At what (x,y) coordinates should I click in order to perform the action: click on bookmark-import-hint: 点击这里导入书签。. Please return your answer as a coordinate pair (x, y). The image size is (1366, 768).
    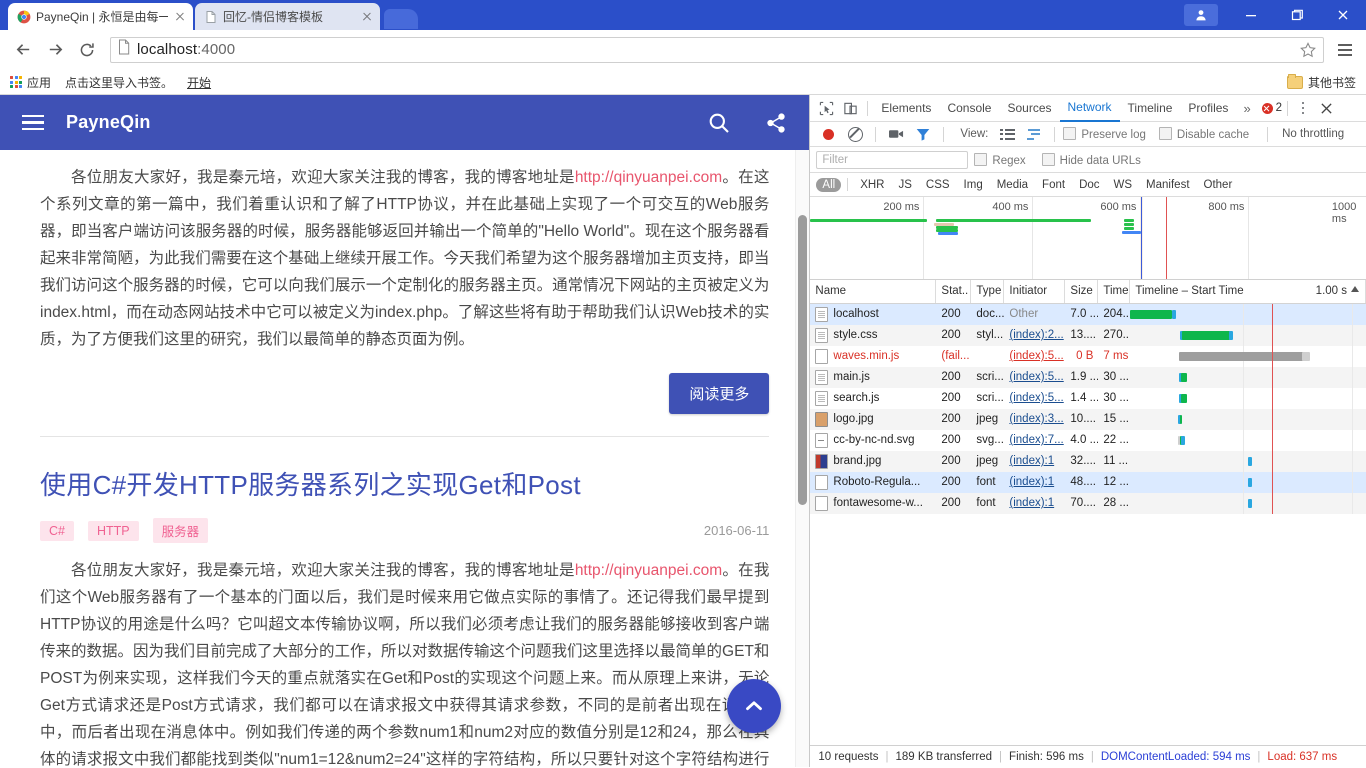
    Looking at the image, I should click on (119, 82).